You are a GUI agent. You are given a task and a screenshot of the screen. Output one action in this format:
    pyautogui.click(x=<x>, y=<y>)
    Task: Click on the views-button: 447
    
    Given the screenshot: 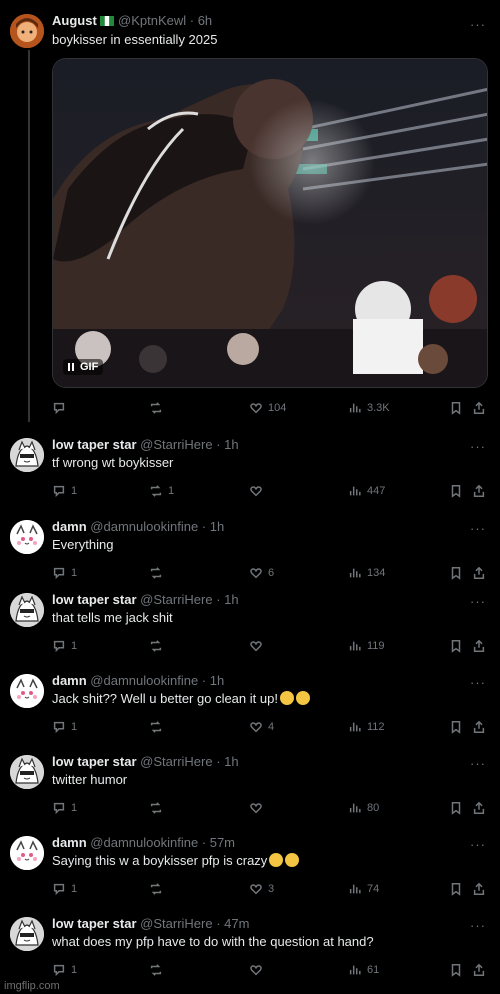 What is the action you would take?
    pyautogui.click(x=366, y=491)
    